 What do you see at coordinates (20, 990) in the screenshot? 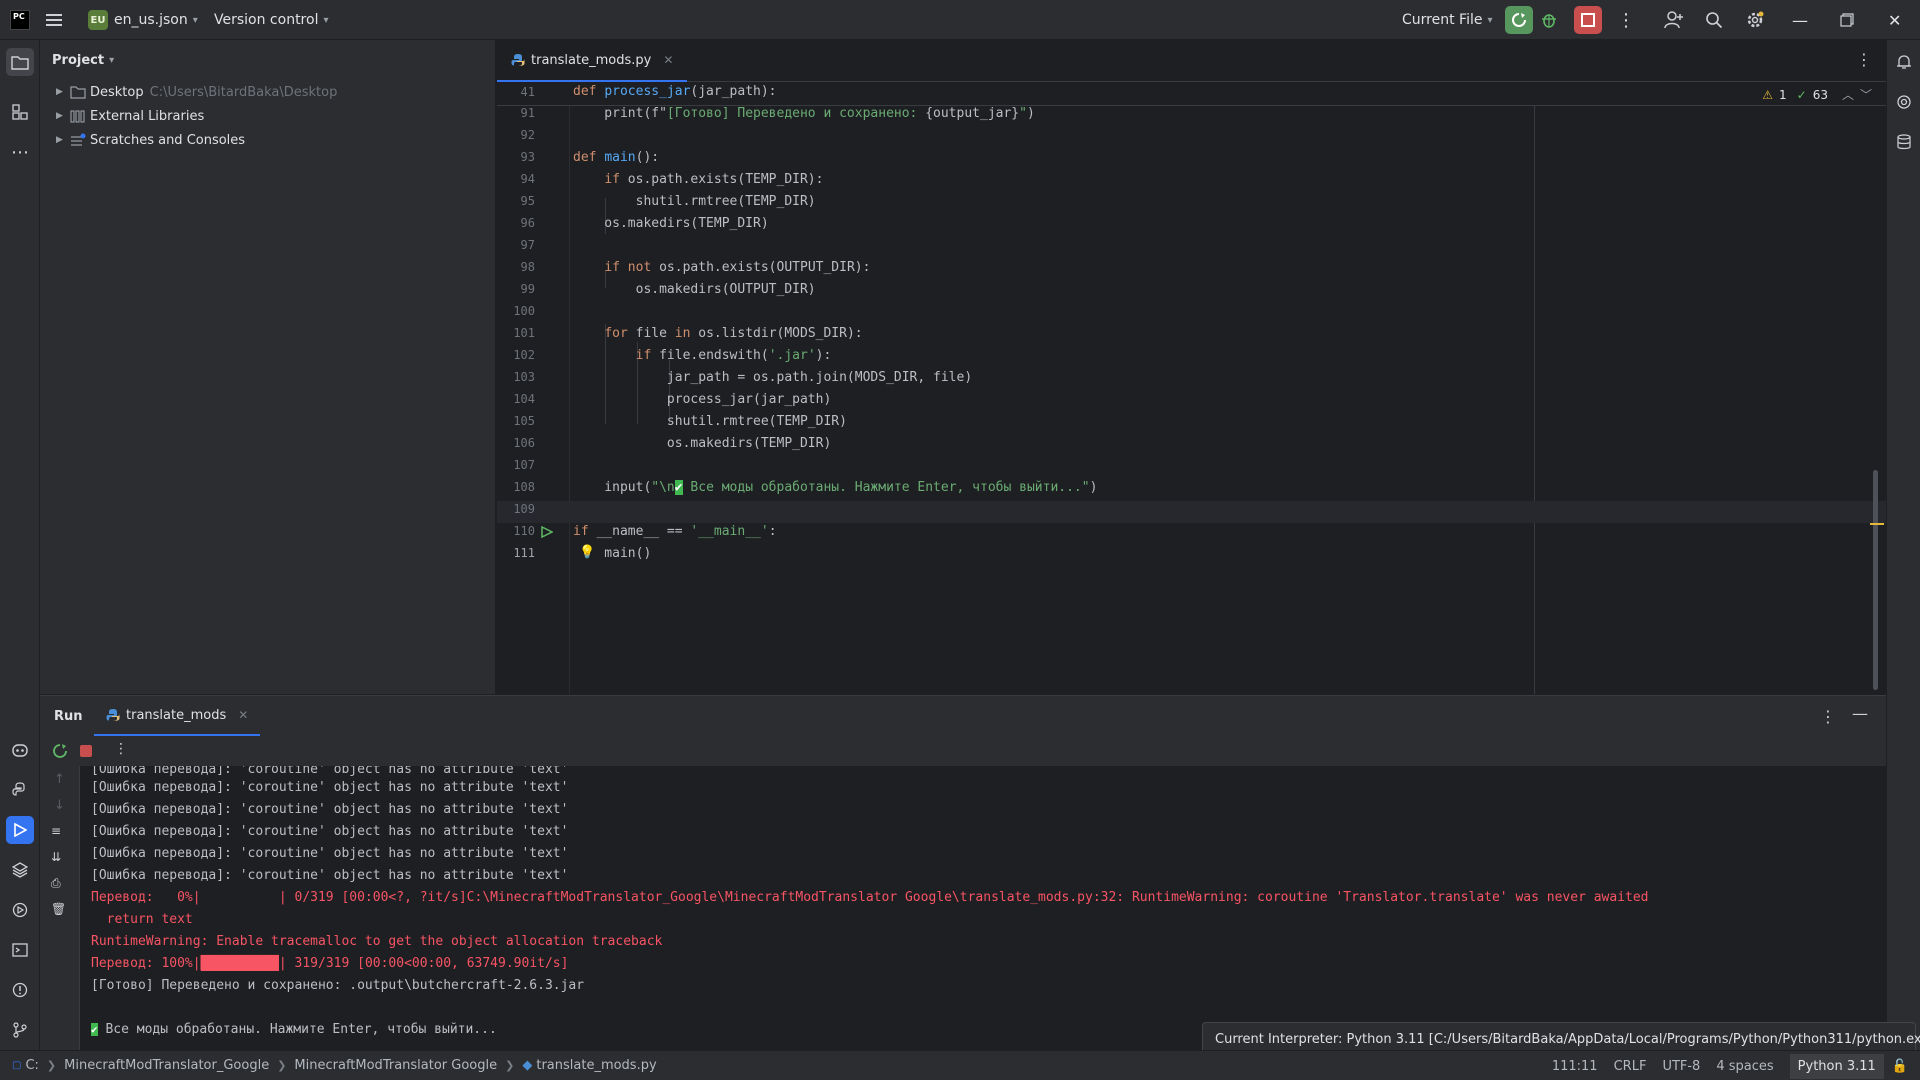
I see `problems-icon` at bounding box center [20, 990].